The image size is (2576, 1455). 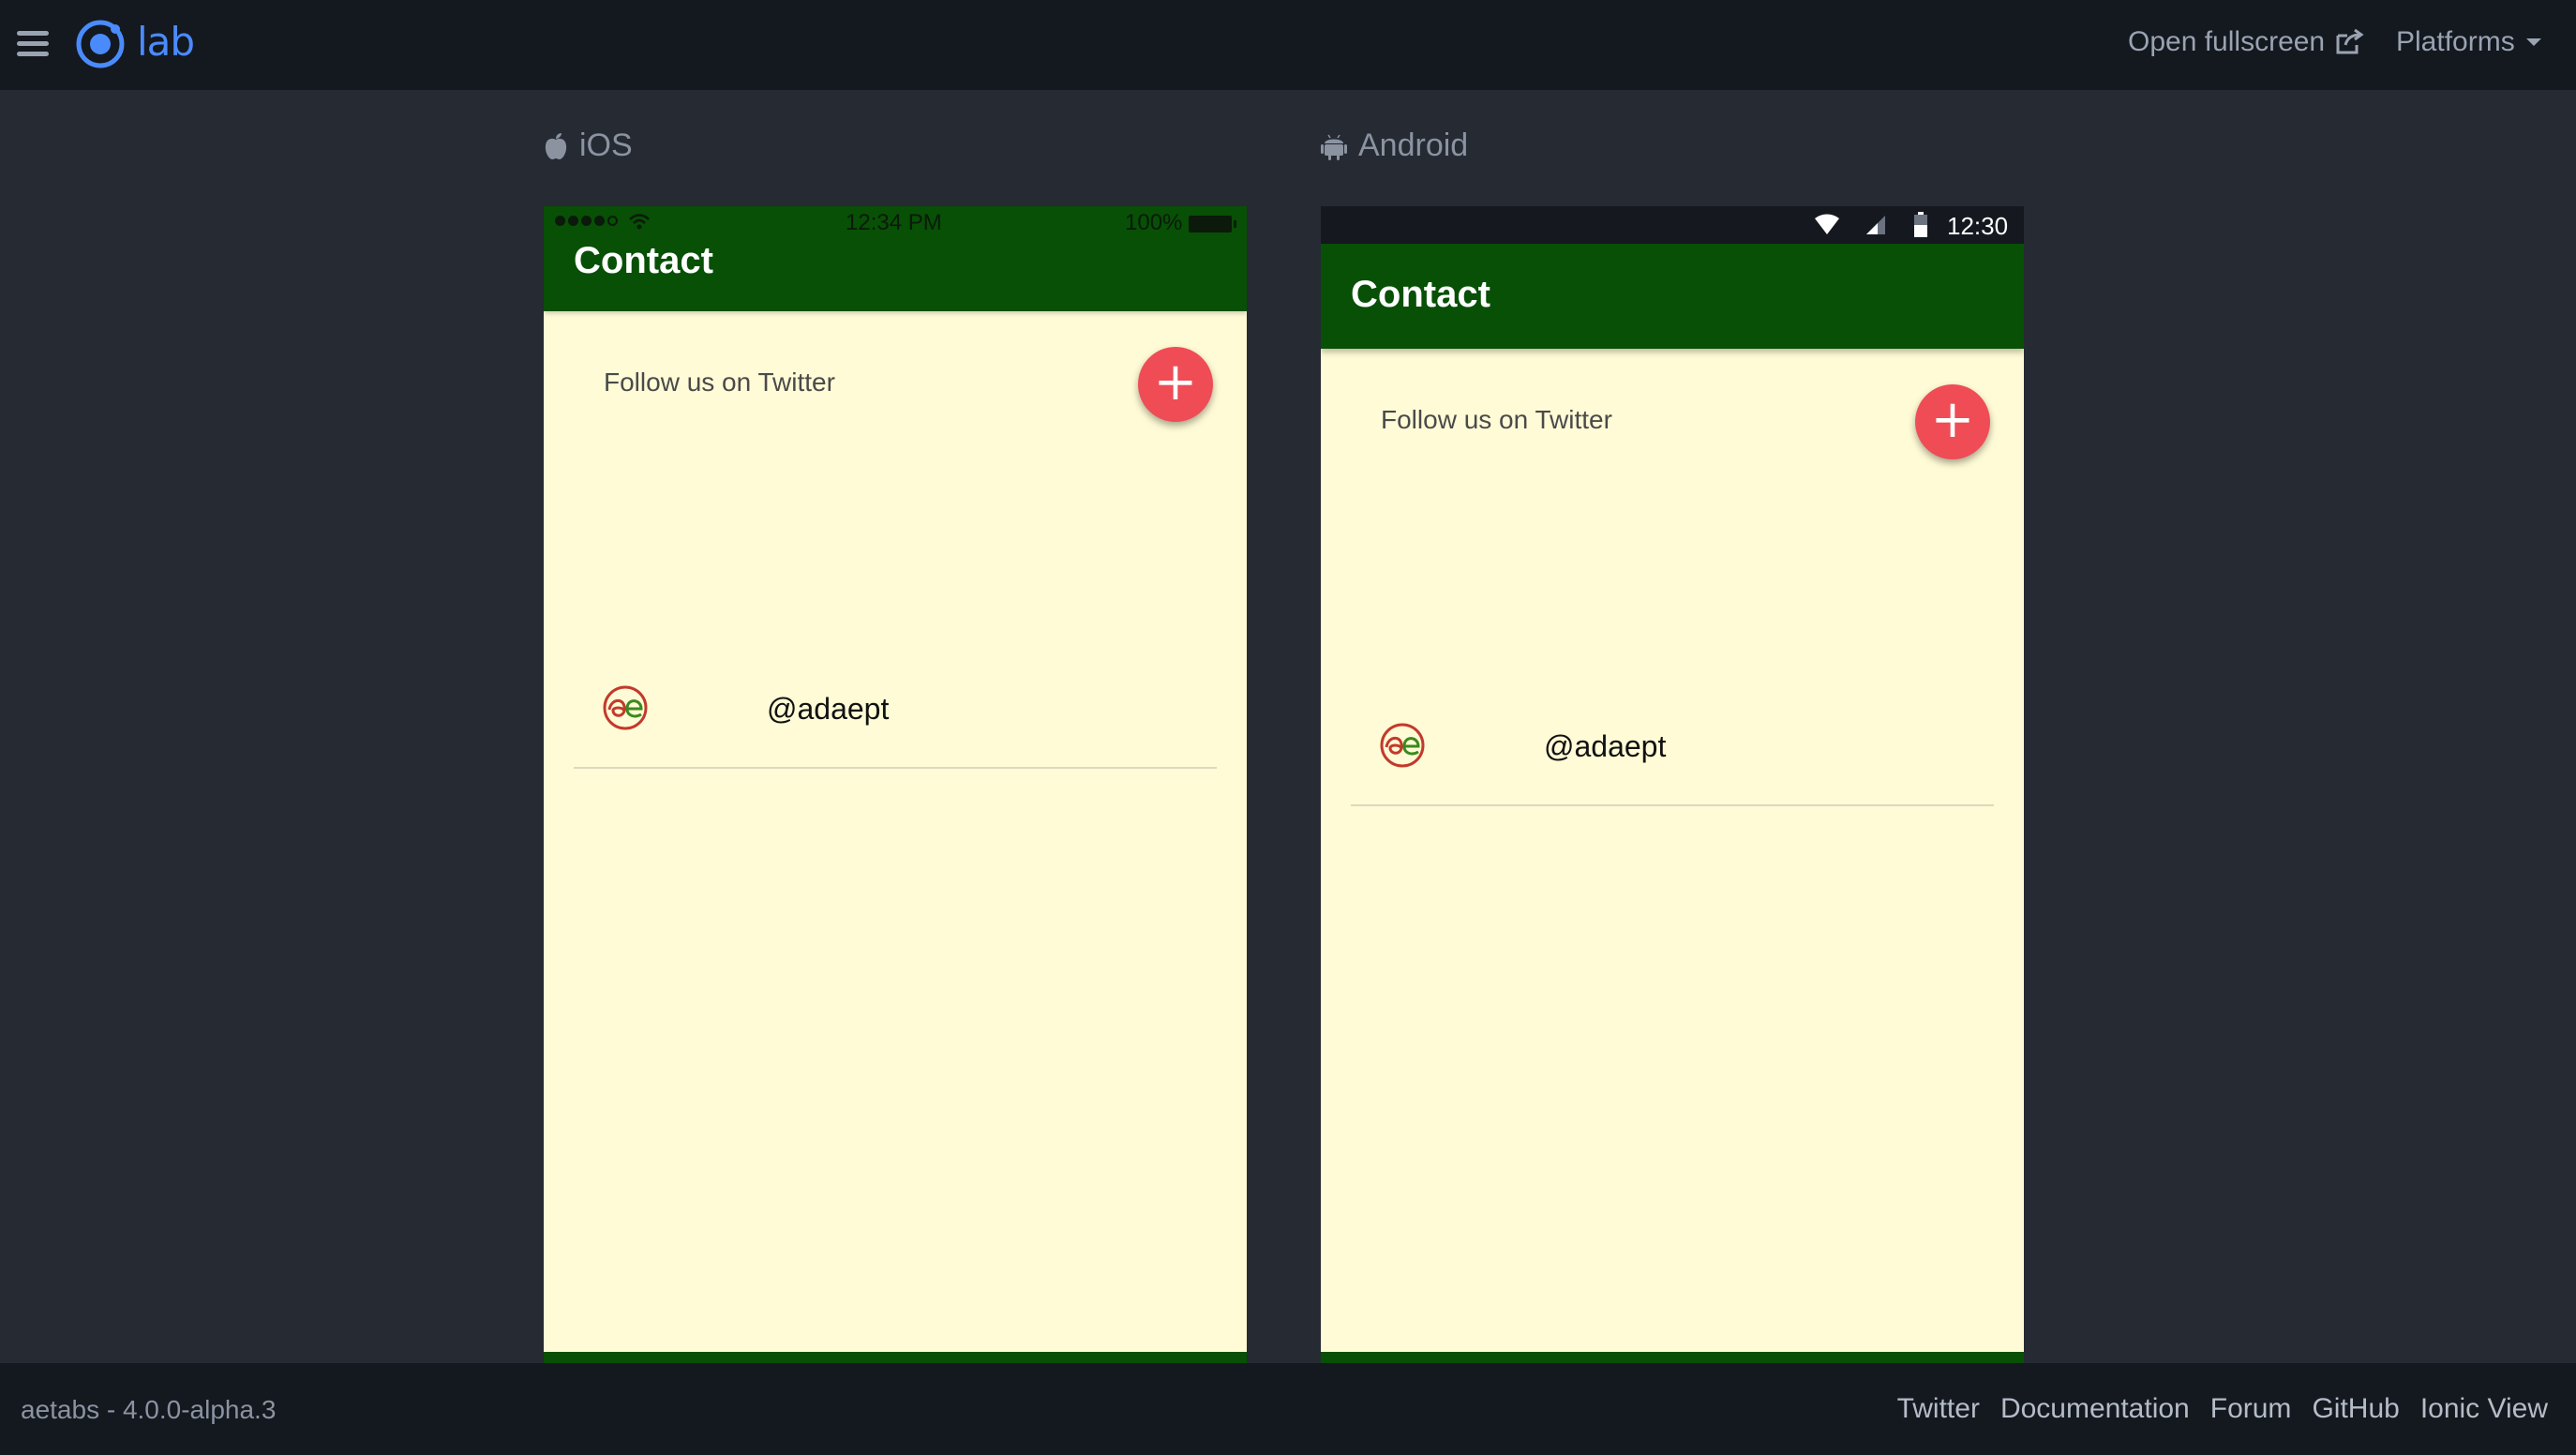 What do you see at coordinates (1673, 225) in the screenshot?
I see `android-status-bar: 12:30` at bounding box center [1673, 225].